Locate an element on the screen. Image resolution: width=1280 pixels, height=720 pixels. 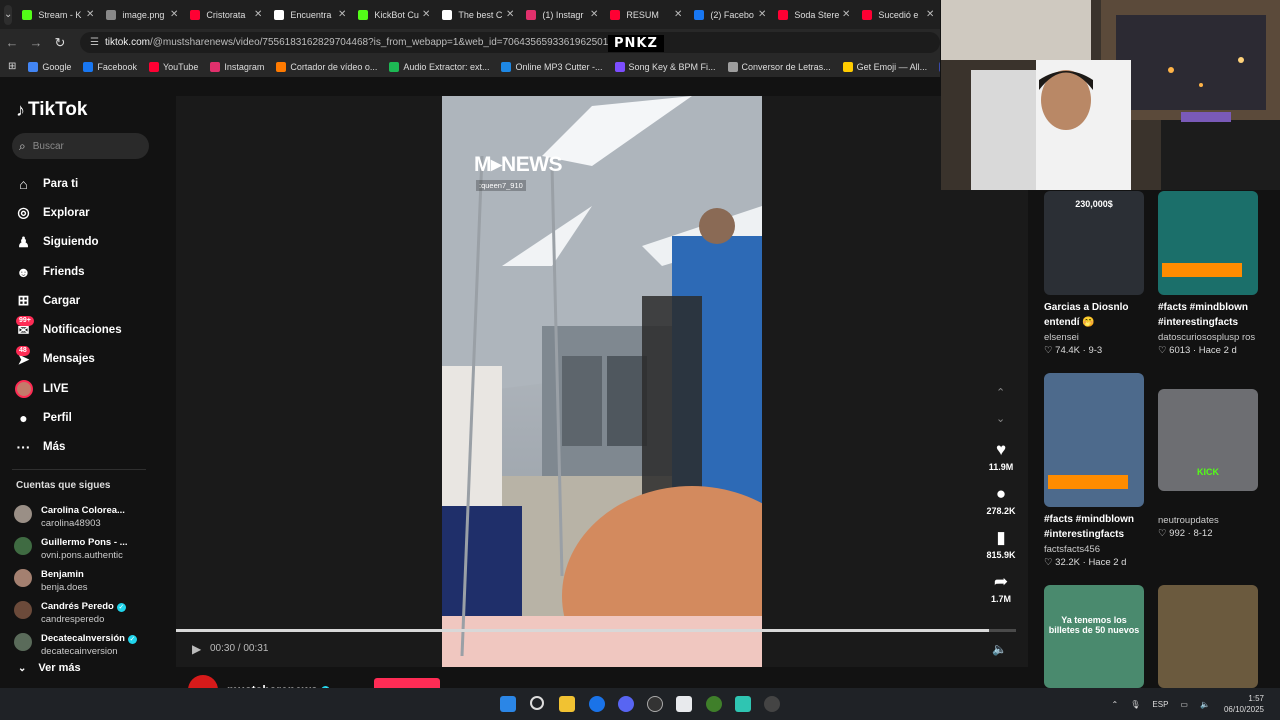
bookmark-item: Facebook is located at coordinates (110, 66).